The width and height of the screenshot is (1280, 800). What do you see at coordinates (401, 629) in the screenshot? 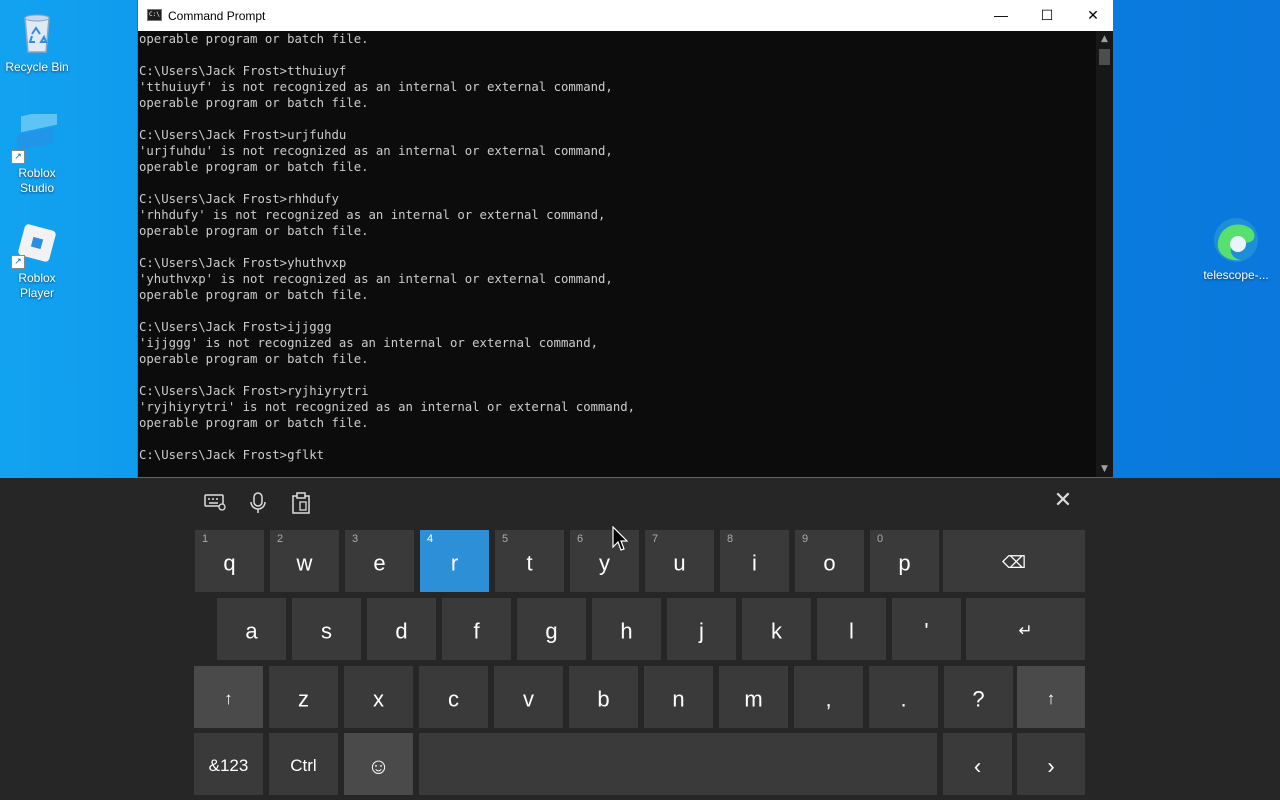
I see `key-d: d` at bounding box center [401, 629].